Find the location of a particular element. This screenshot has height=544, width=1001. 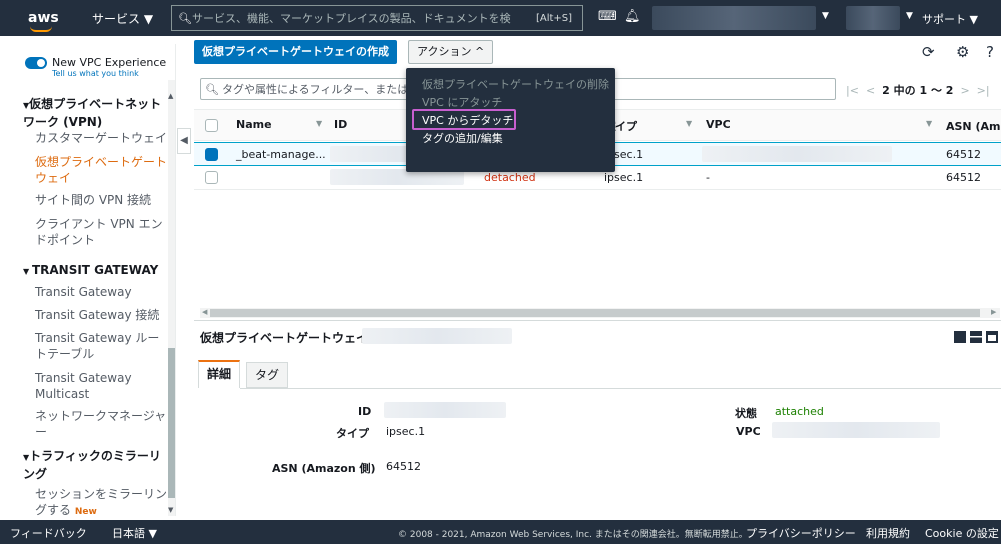

sidebar-item-customer-gateway: カスタマーゲートウェイ is located at coordinates (101, 138).